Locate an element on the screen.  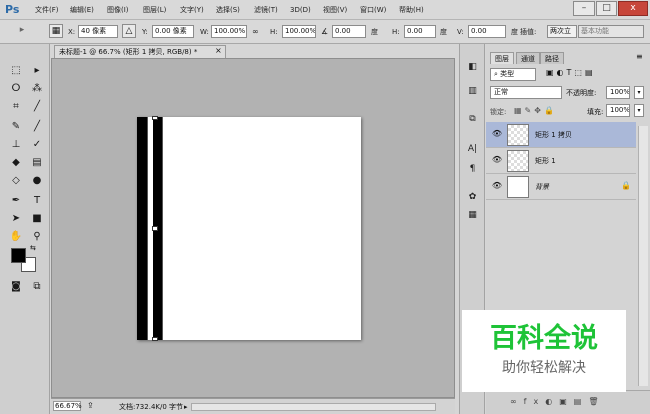
layer-row-rect1-copy: 👁 矩形 1 拷贝 is located at coordinates (561, 135).